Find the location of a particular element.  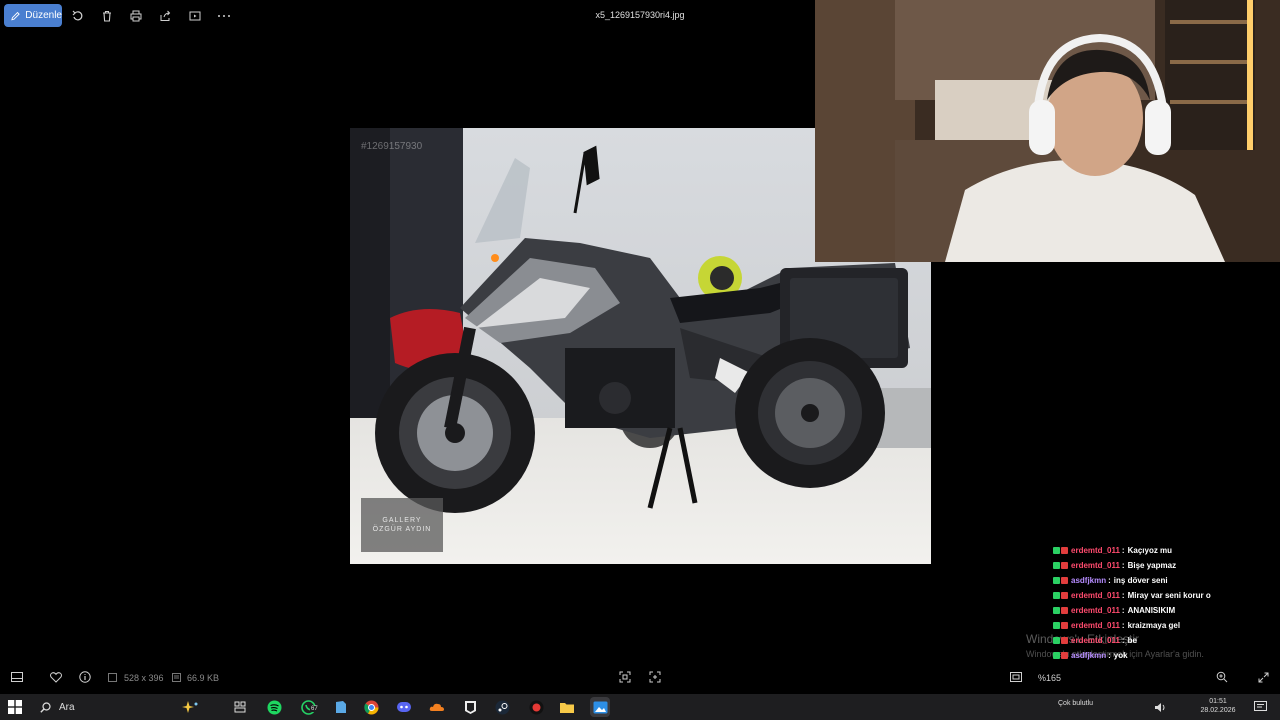

chat-message: erdemtd_011: ANANISIKIM is located at coordinates (1165, 610).